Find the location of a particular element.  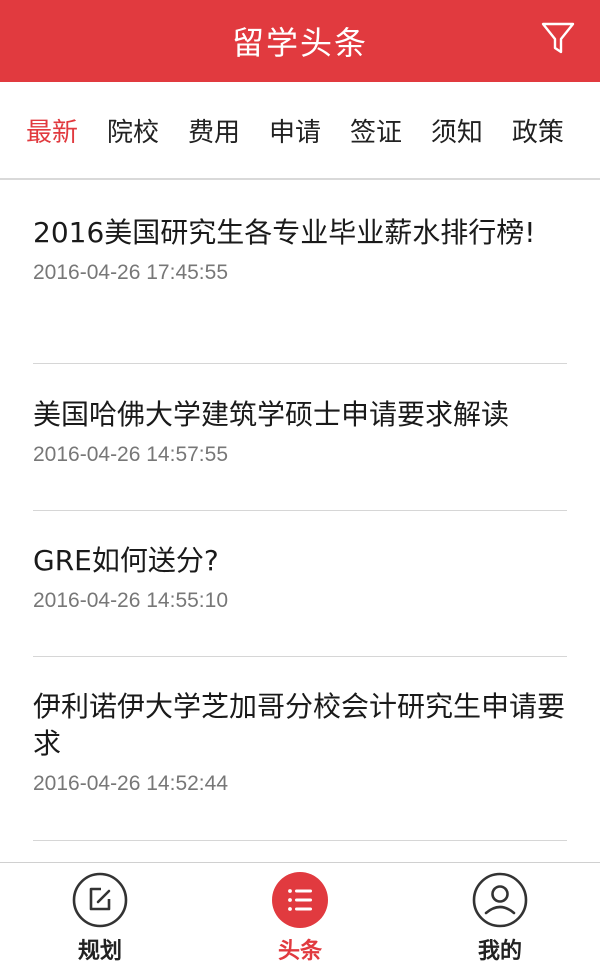

tab-visa: 签证 is located at coordinates (376, 130).